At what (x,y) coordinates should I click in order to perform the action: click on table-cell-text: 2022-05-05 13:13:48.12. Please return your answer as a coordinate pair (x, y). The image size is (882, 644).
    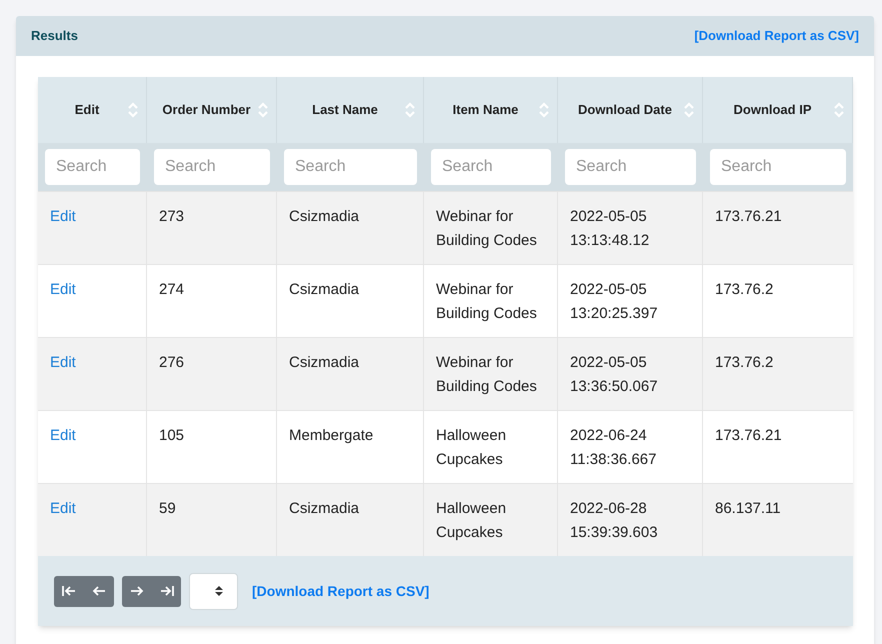
    Looking at the image, I should click on (610, 229).